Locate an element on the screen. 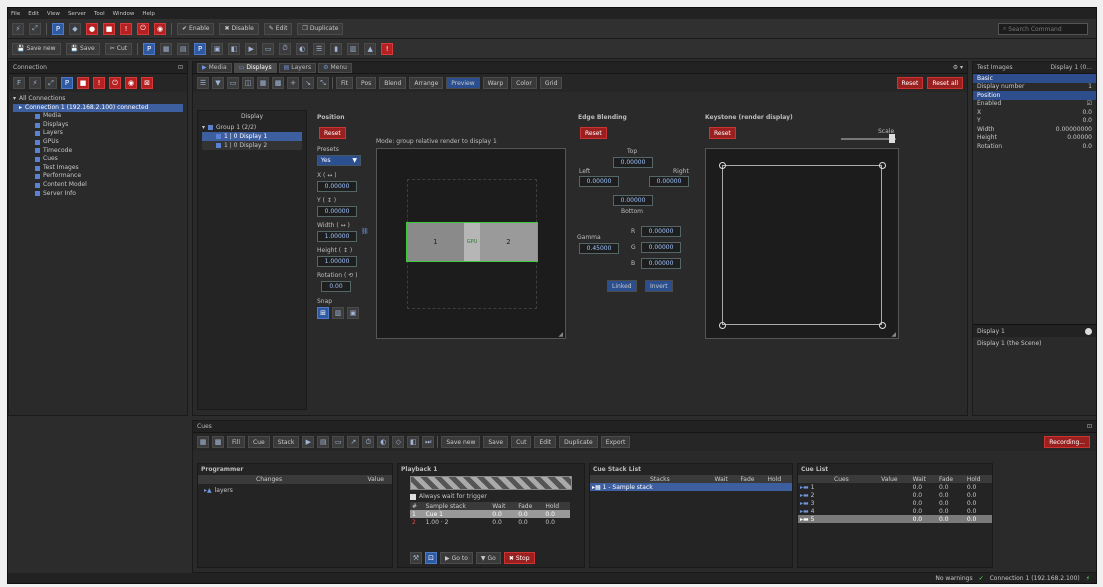 This screenshot has height=587, width=1103. lock-icon: ⊡ is located at coordinates (431, 558).